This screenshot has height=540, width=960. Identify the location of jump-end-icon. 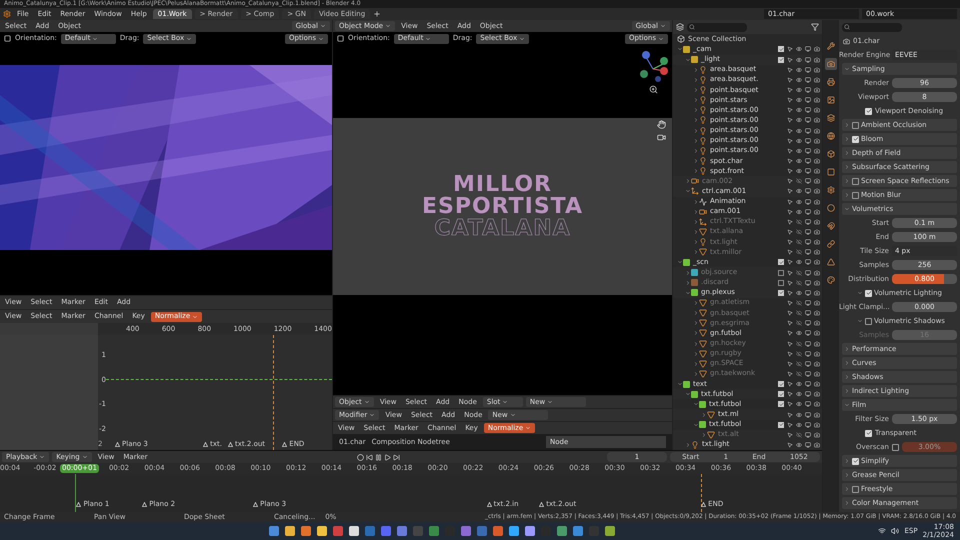
(396, 457).